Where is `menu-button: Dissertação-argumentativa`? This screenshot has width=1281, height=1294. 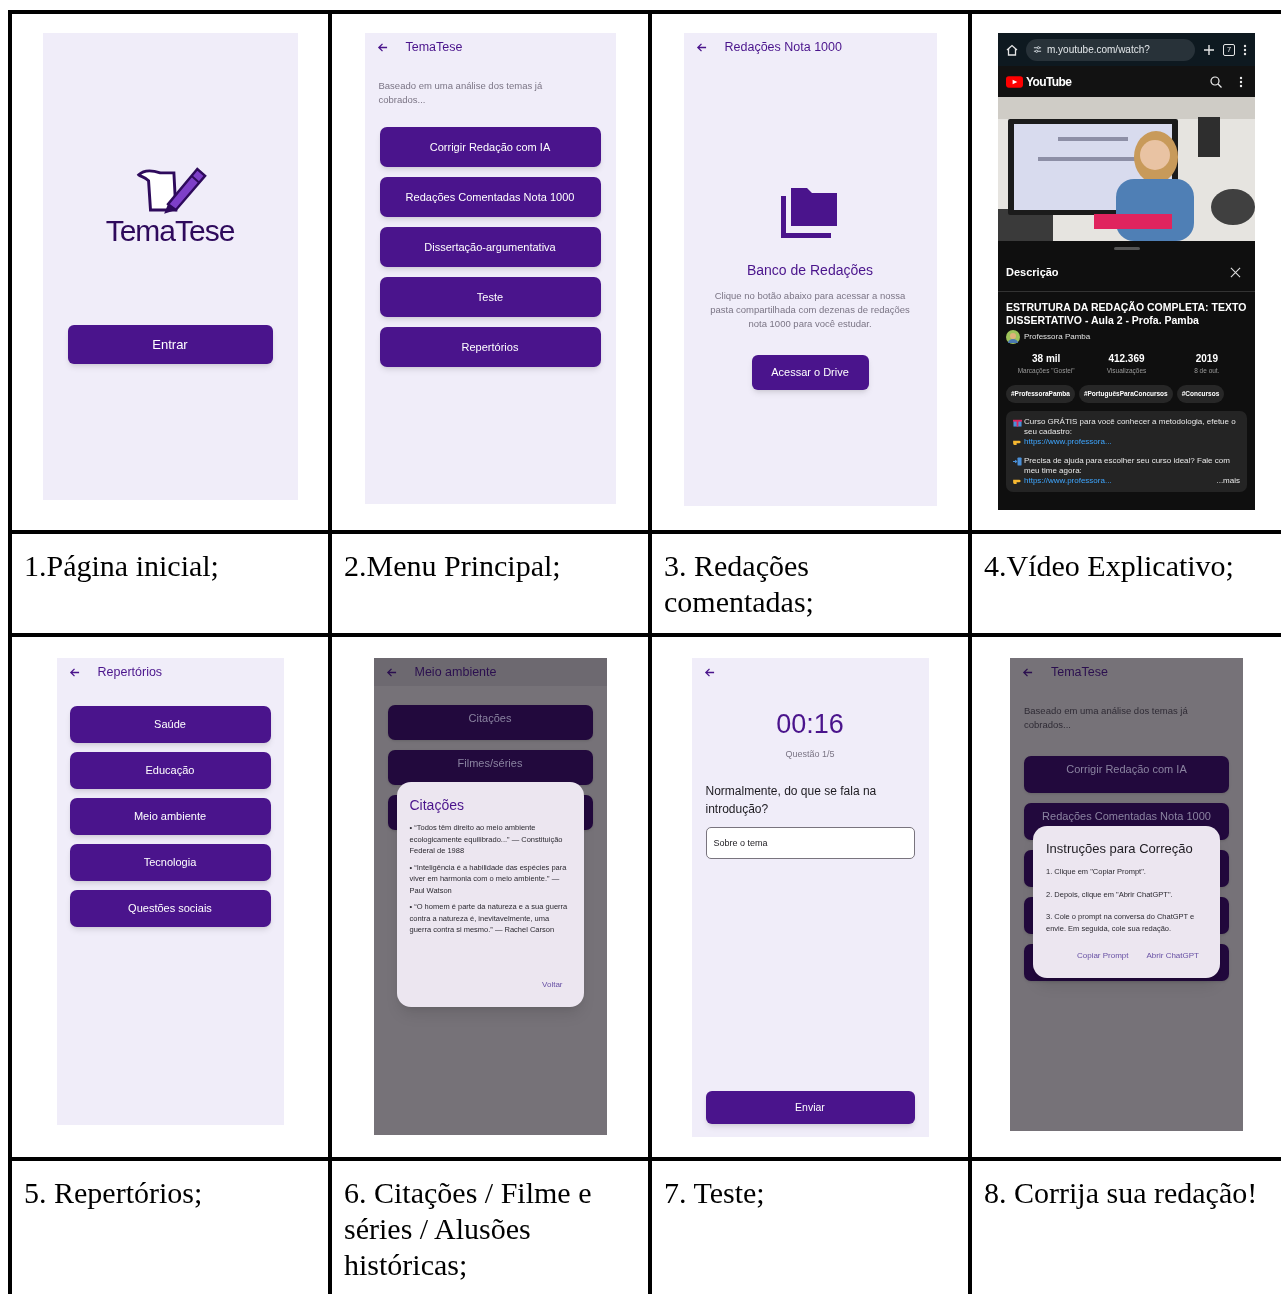 menu-button: Dissertação-argumentativa is located at coordinates (490, 247).